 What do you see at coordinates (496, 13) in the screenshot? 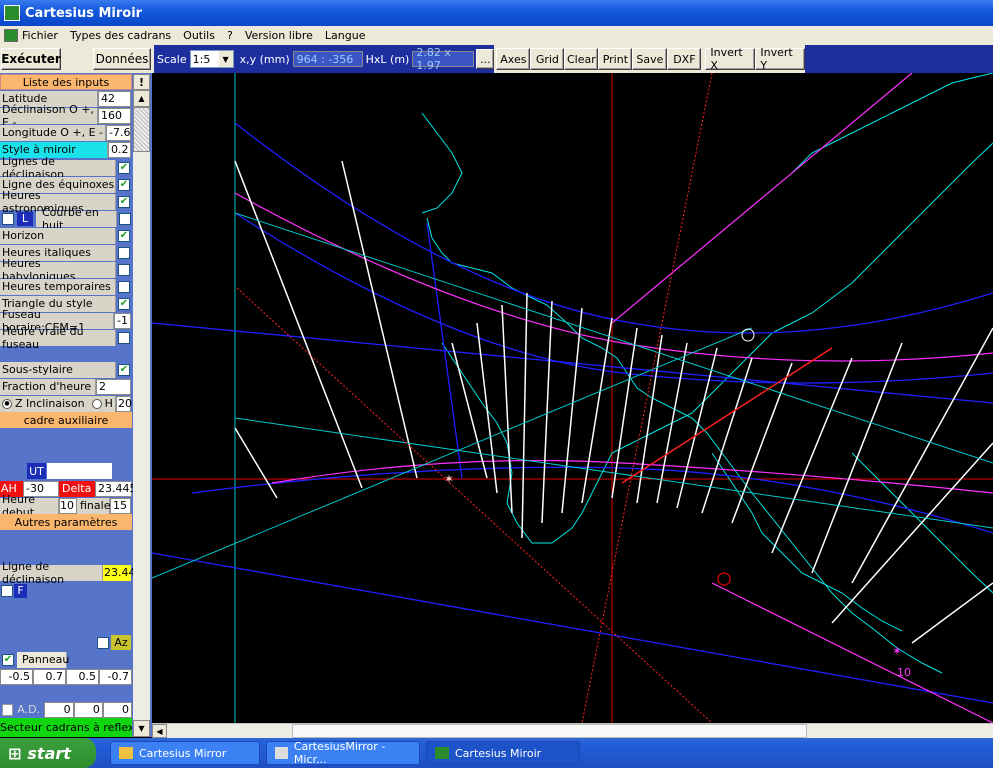
I see `window-titlebar: Cartesius Miroir` at bounding box center [496, 13].